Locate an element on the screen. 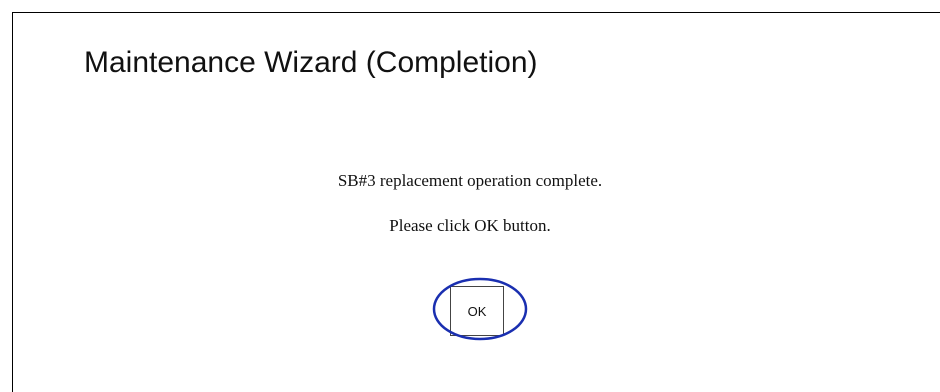  ok-button-container: OK is located at coordinates (477, 311).